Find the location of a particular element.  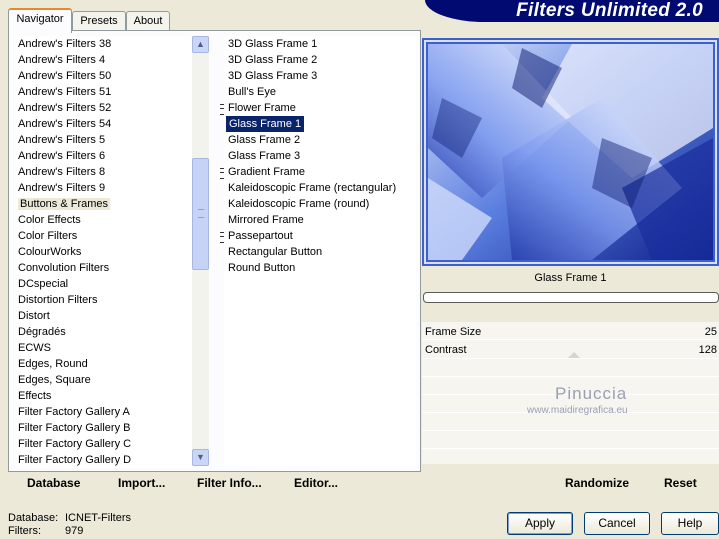

filter-item: Kaleidoscopic Frame (rectangular) is located at coordinates (320, 188).